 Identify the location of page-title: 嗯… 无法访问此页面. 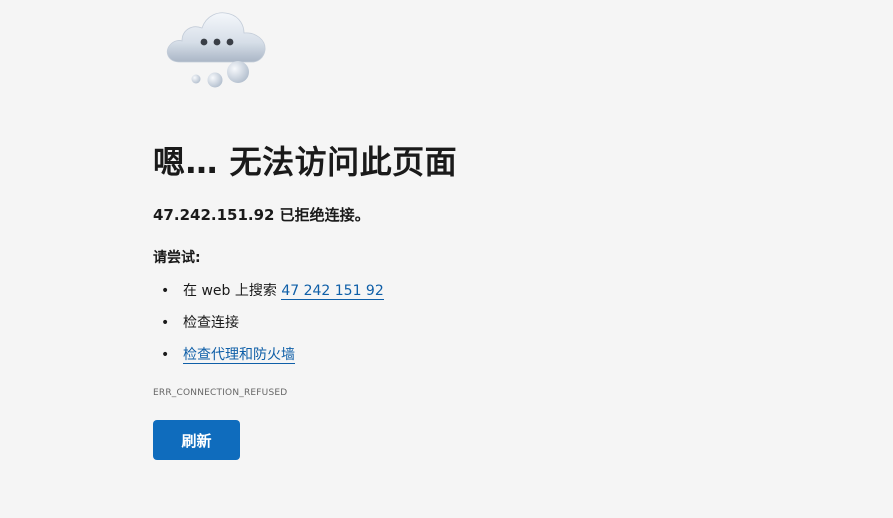
(305, 162).